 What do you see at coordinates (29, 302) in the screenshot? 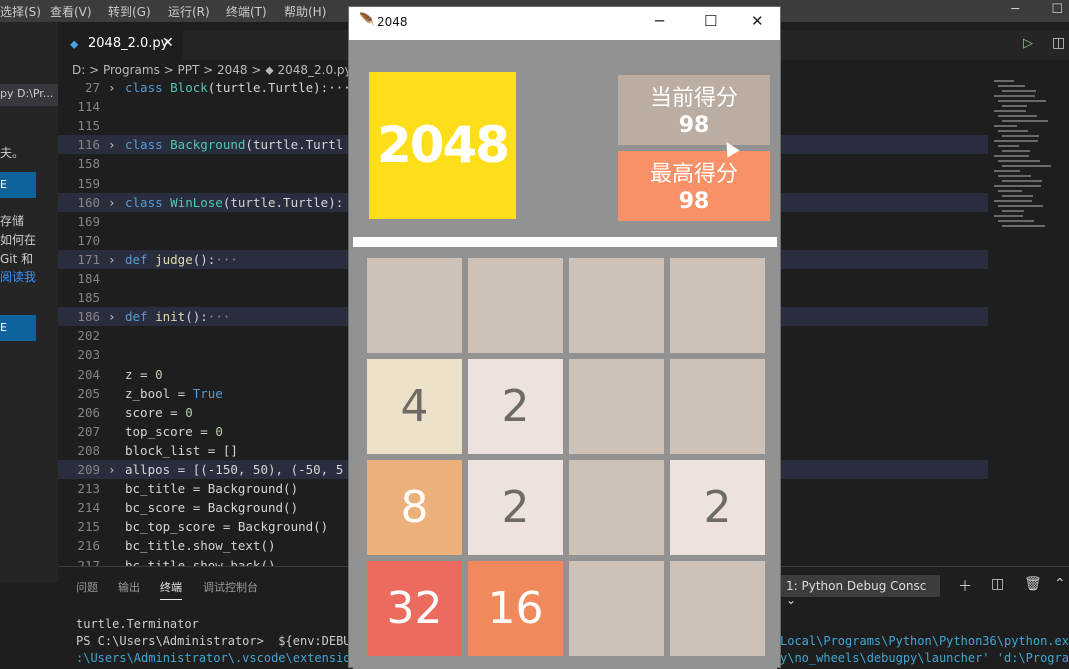
I see `explorer-sidebar: py D:\Pr... 夫。 E 存储 如何在 Git 和 阅读我 E` at bounding box center [29, 302].